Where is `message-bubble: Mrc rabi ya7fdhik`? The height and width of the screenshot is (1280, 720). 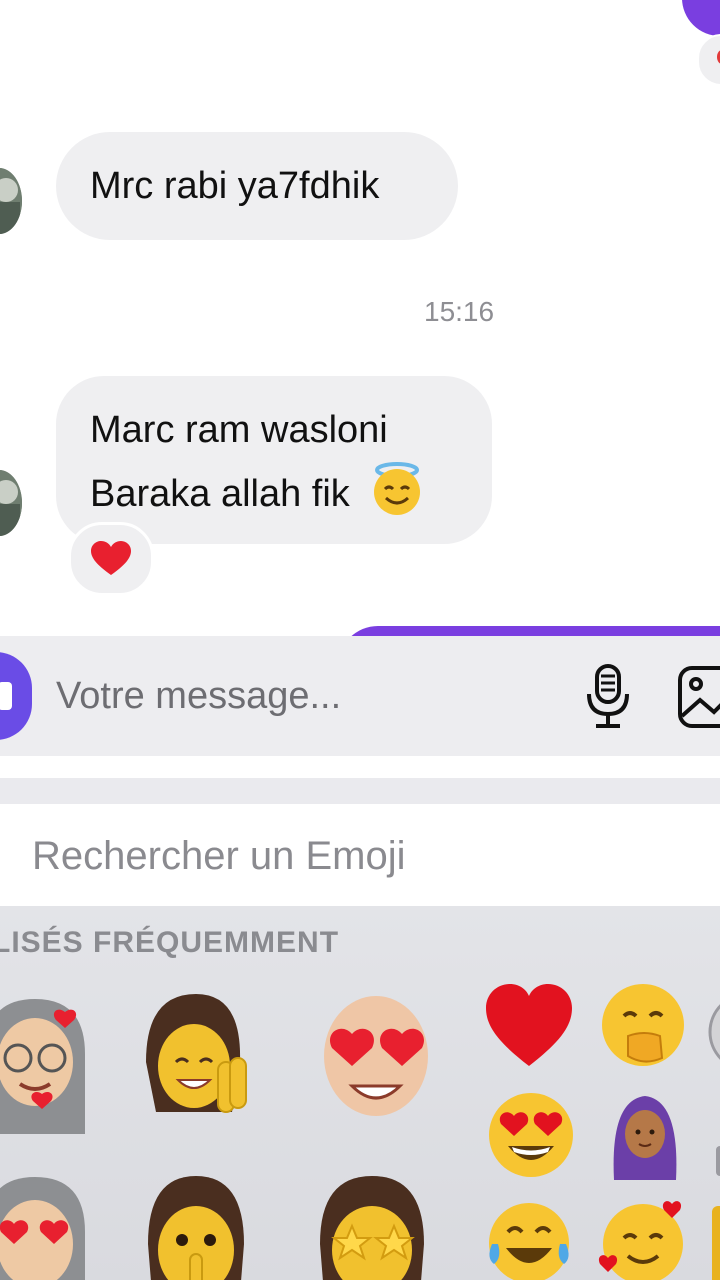 message-bubble: Mrc rabi ya7fdhik is located at coordinates (257, 186).